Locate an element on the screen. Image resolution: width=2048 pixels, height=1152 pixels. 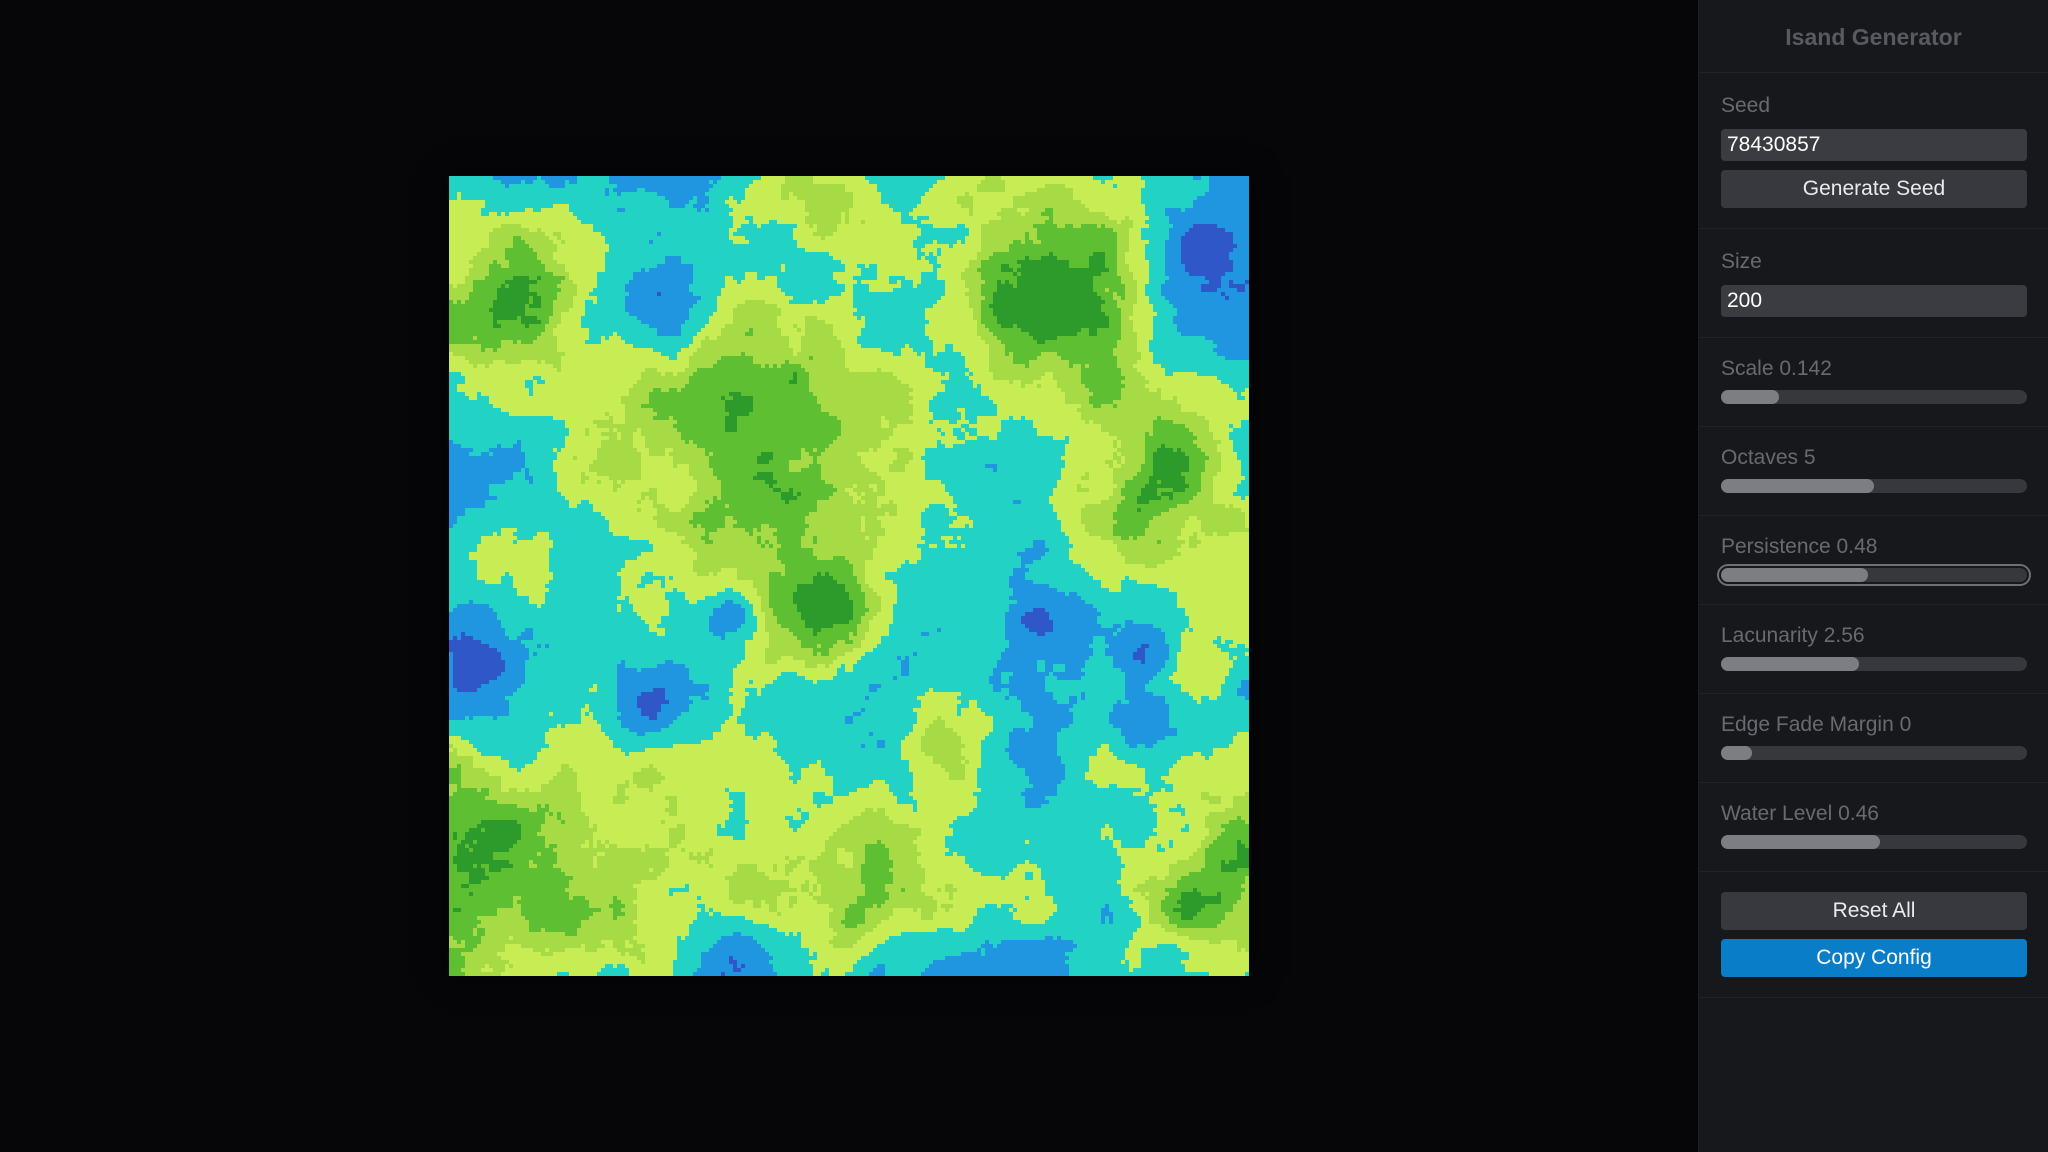
persistence-section: Persistence 0.48 is located at coordinates (1873, 560).